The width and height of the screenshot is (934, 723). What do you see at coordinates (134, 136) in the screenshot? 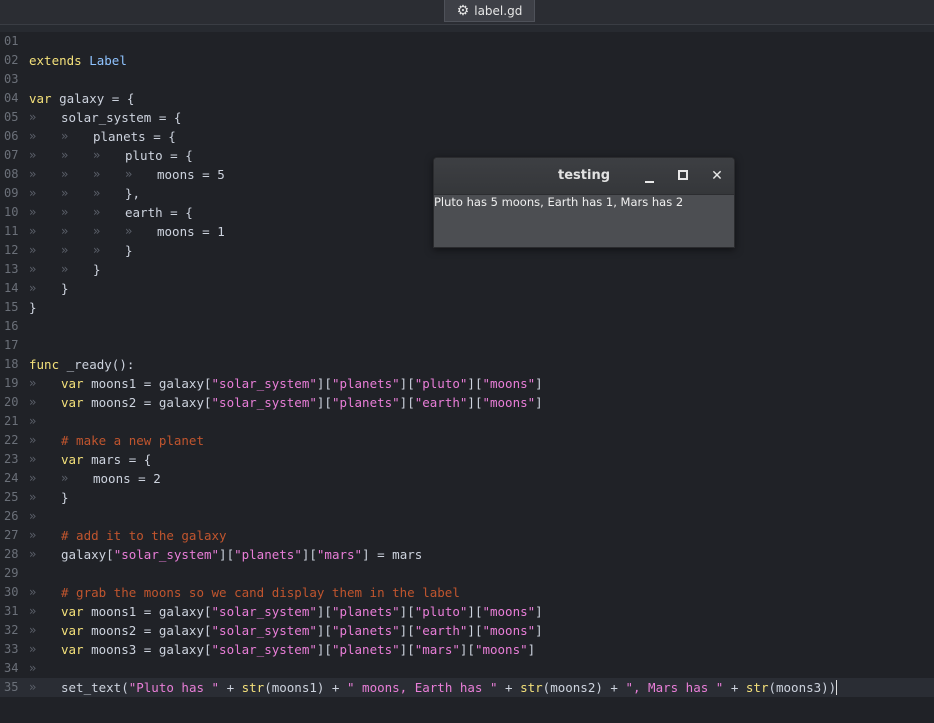
I see `code-token: planets = {` at bounding box center [134, 136].